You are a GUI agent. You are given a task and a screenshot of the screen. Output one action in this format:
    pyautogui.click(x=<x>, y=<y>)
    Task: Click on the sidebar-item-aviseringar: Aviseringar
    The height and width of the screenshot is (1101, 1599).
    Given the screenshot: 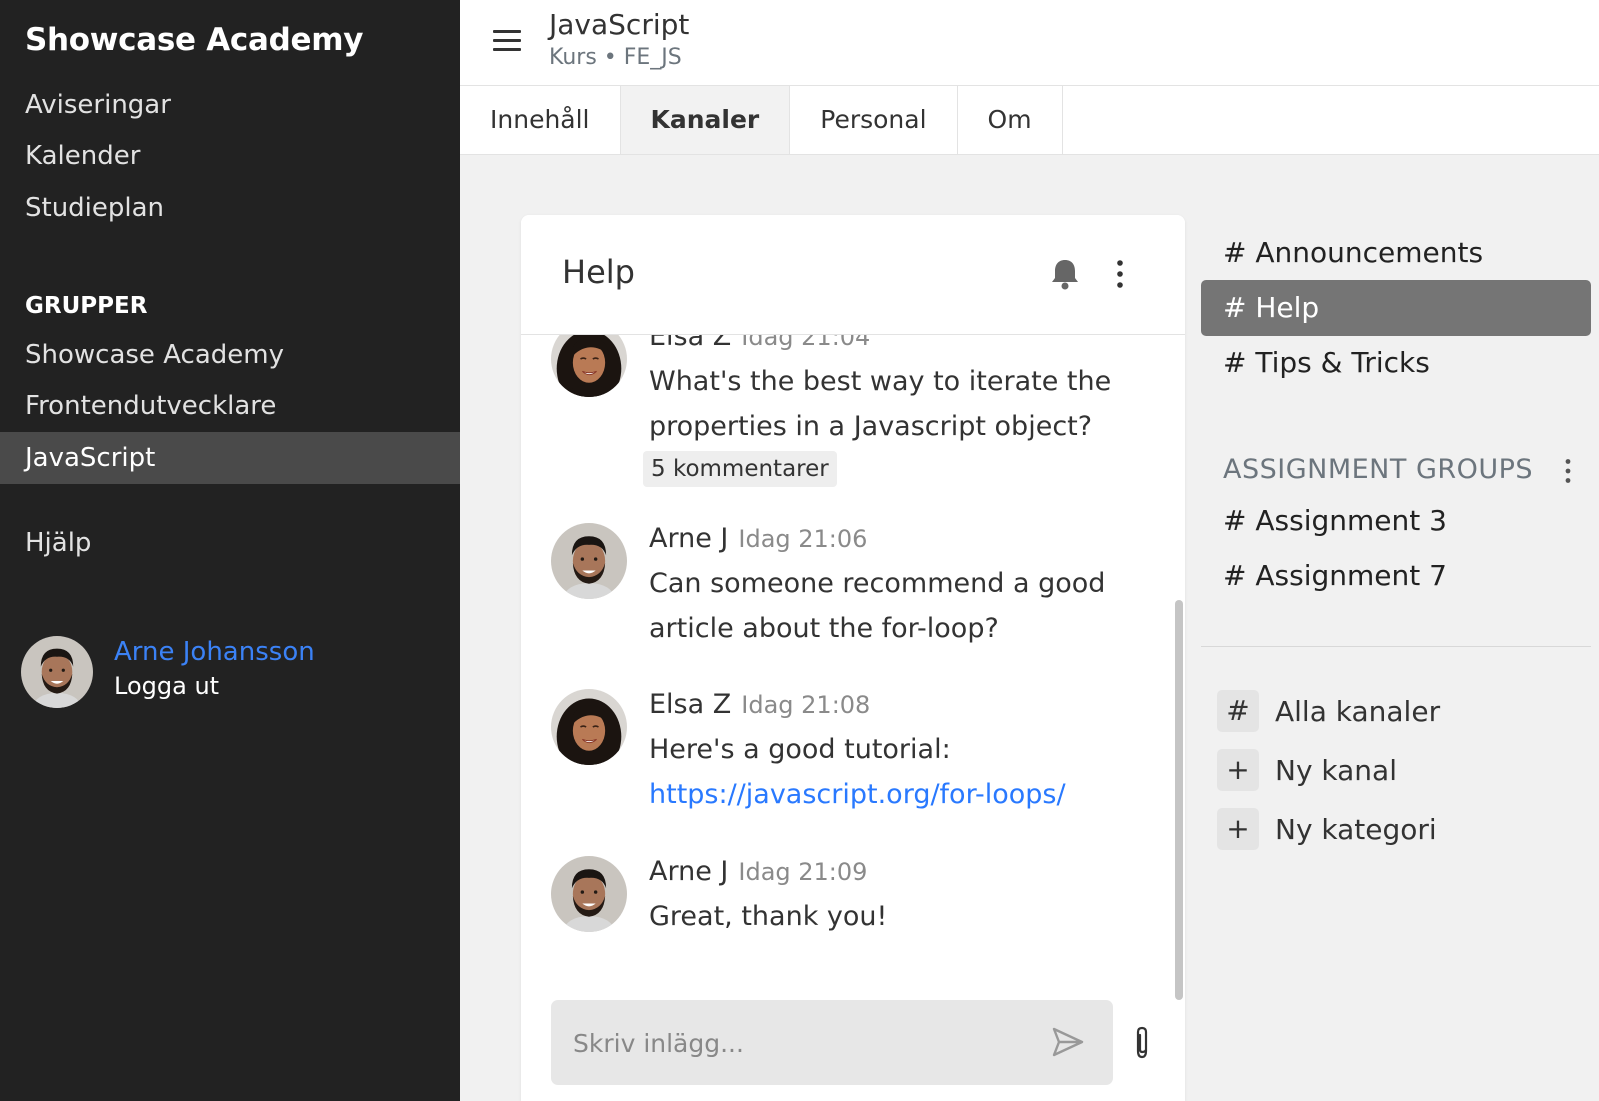 What is the action you would take?
    pyautogui.click(x=230, y=105)
    